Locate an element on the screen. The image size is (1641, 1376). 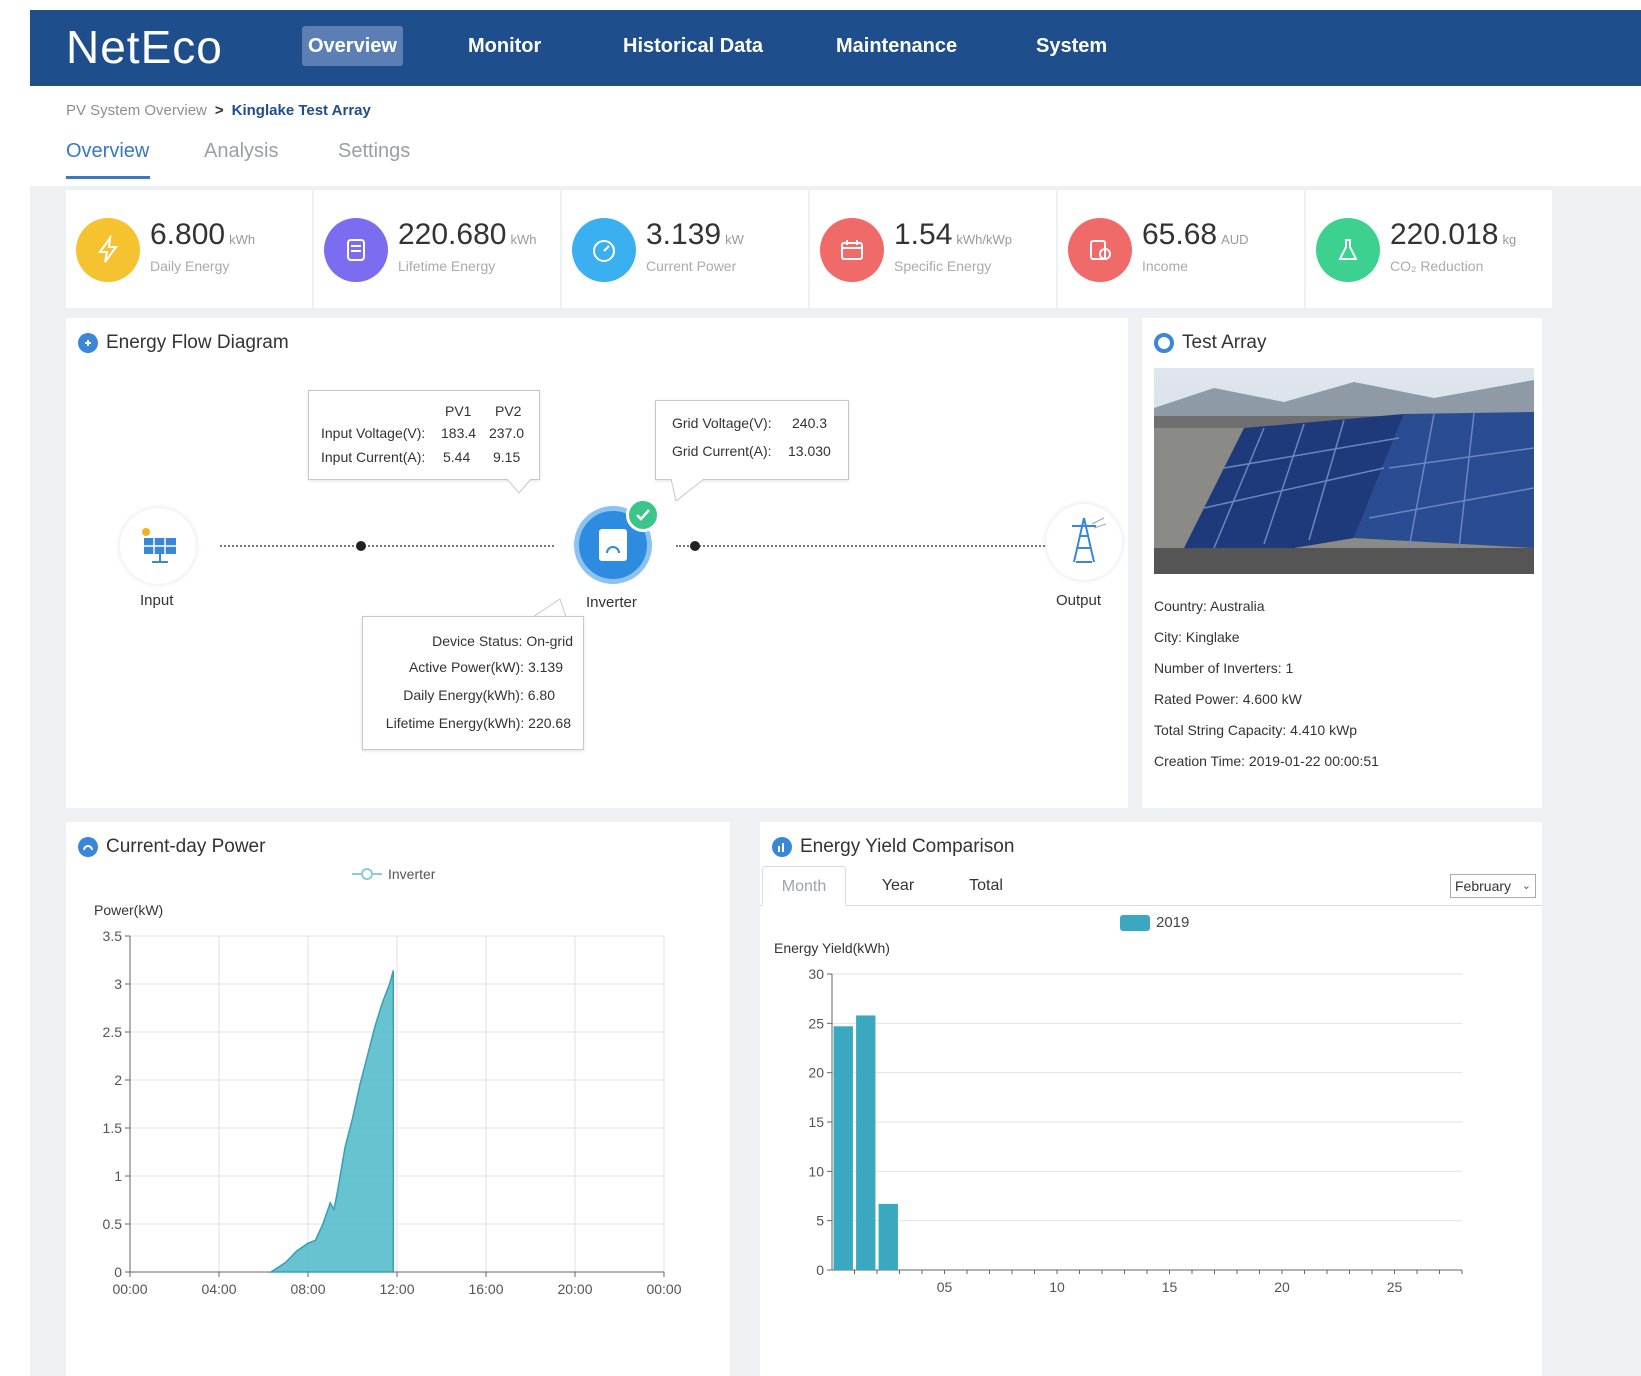
solar-array-photo is located at coordinates (1344, 471).